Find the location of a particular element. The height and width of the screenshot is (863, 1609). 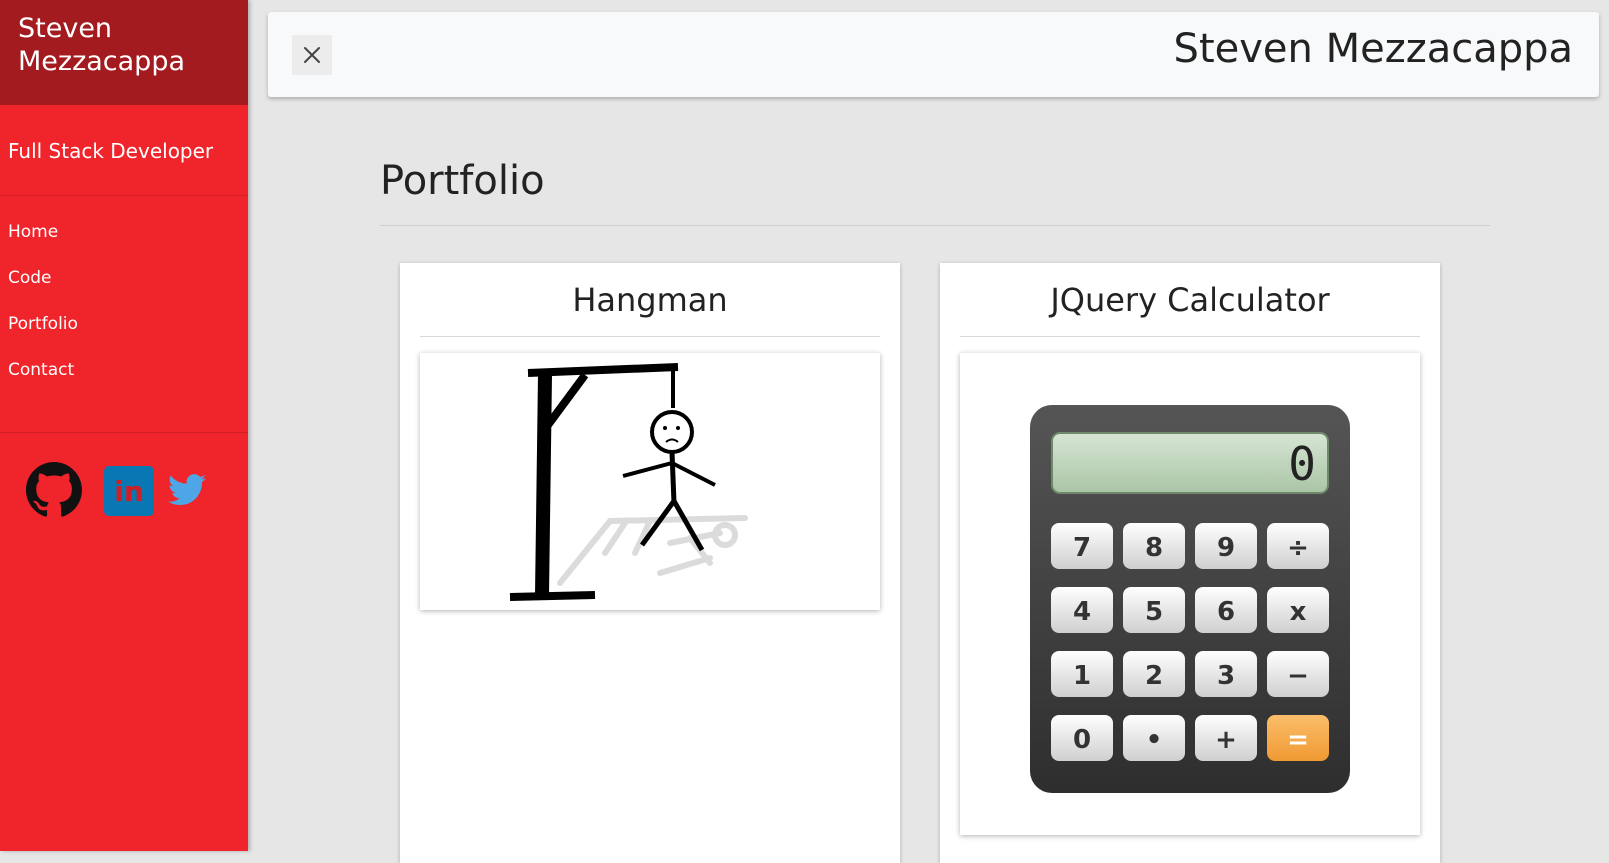

calculator-key-label: 5 is located at coordinates (1154, 612).